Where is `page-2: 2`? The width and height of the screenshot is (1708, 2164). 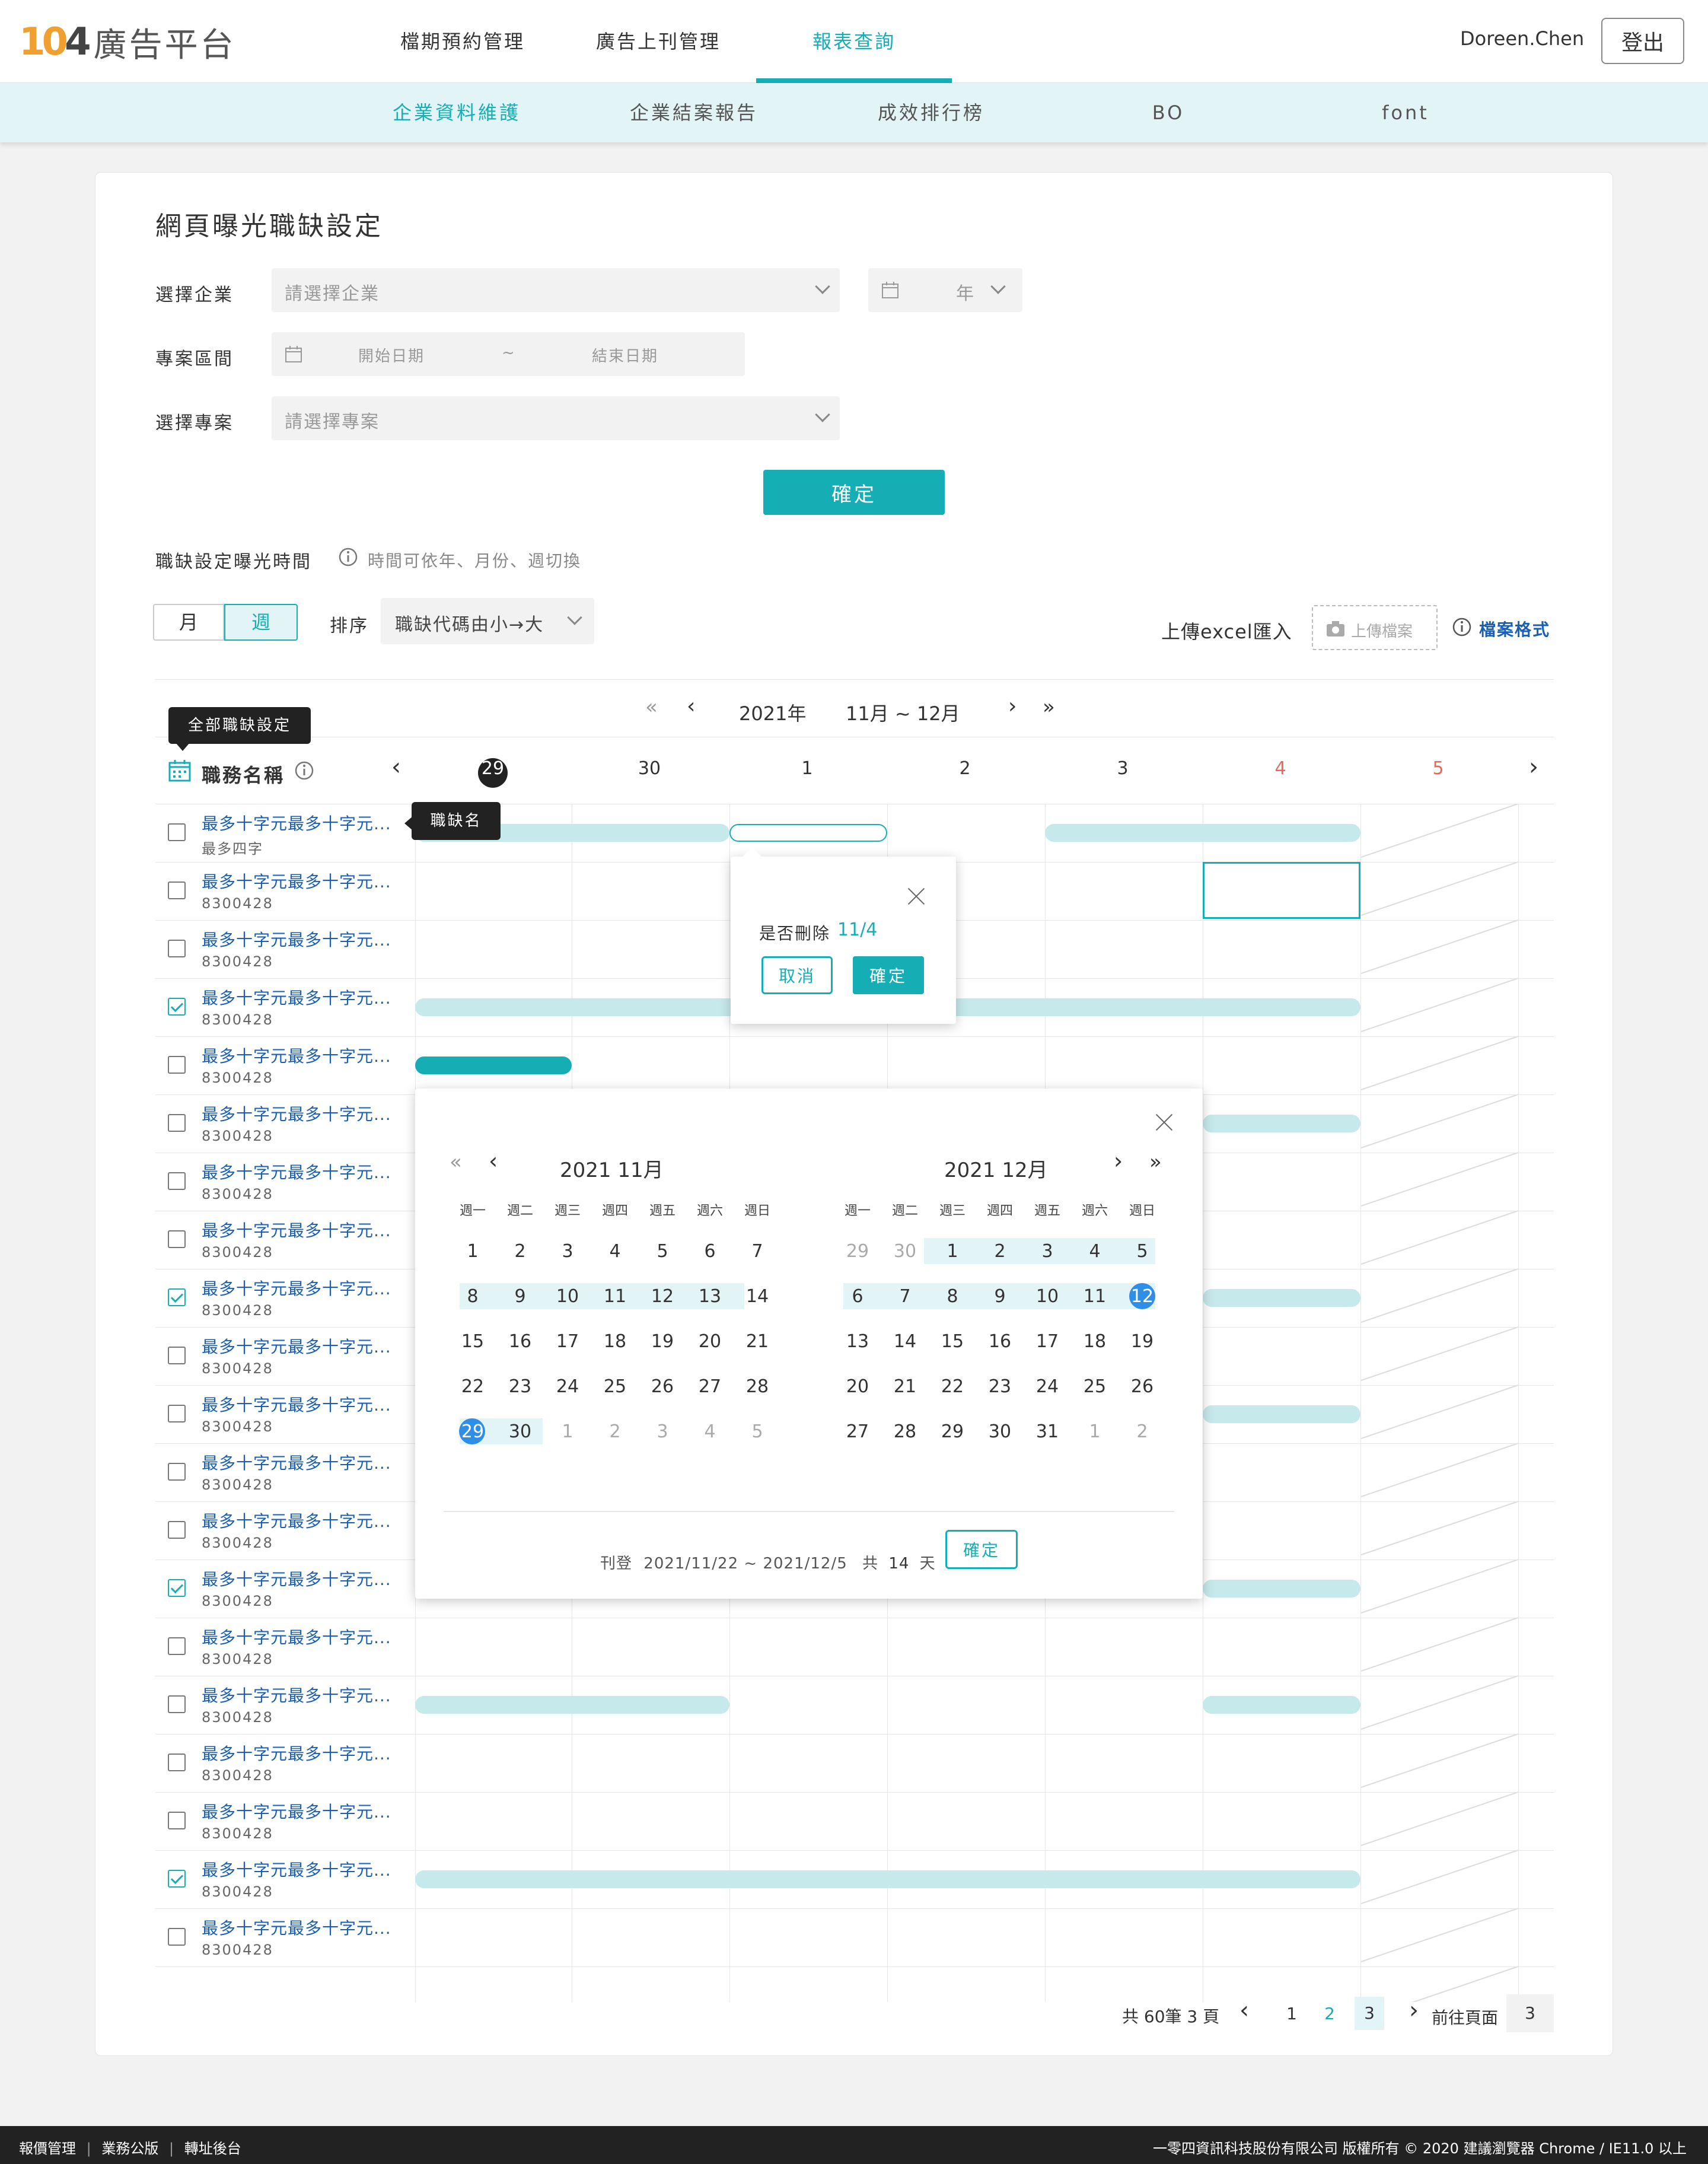 page-2: 2 is located at coordinates (1330, 2013).